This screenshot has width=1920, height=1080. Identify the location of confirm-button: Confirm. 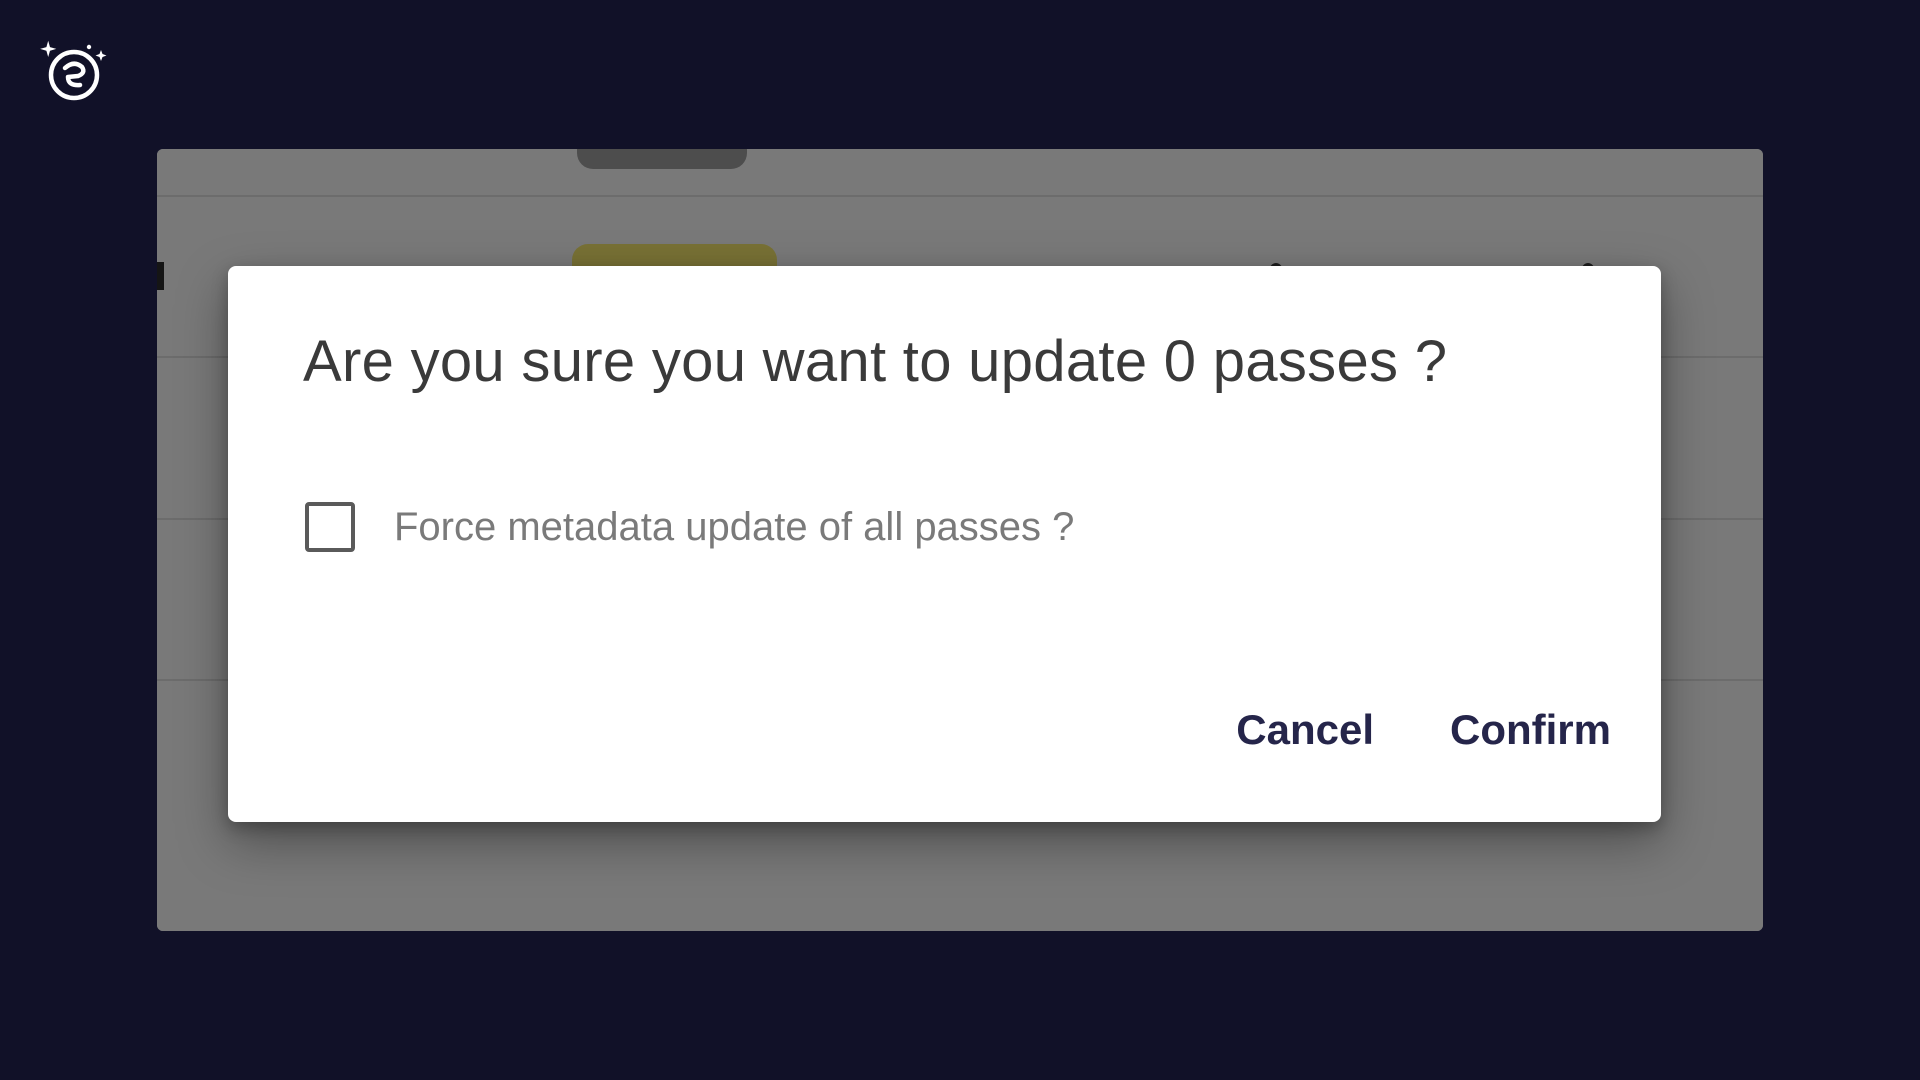
(1530, 730).